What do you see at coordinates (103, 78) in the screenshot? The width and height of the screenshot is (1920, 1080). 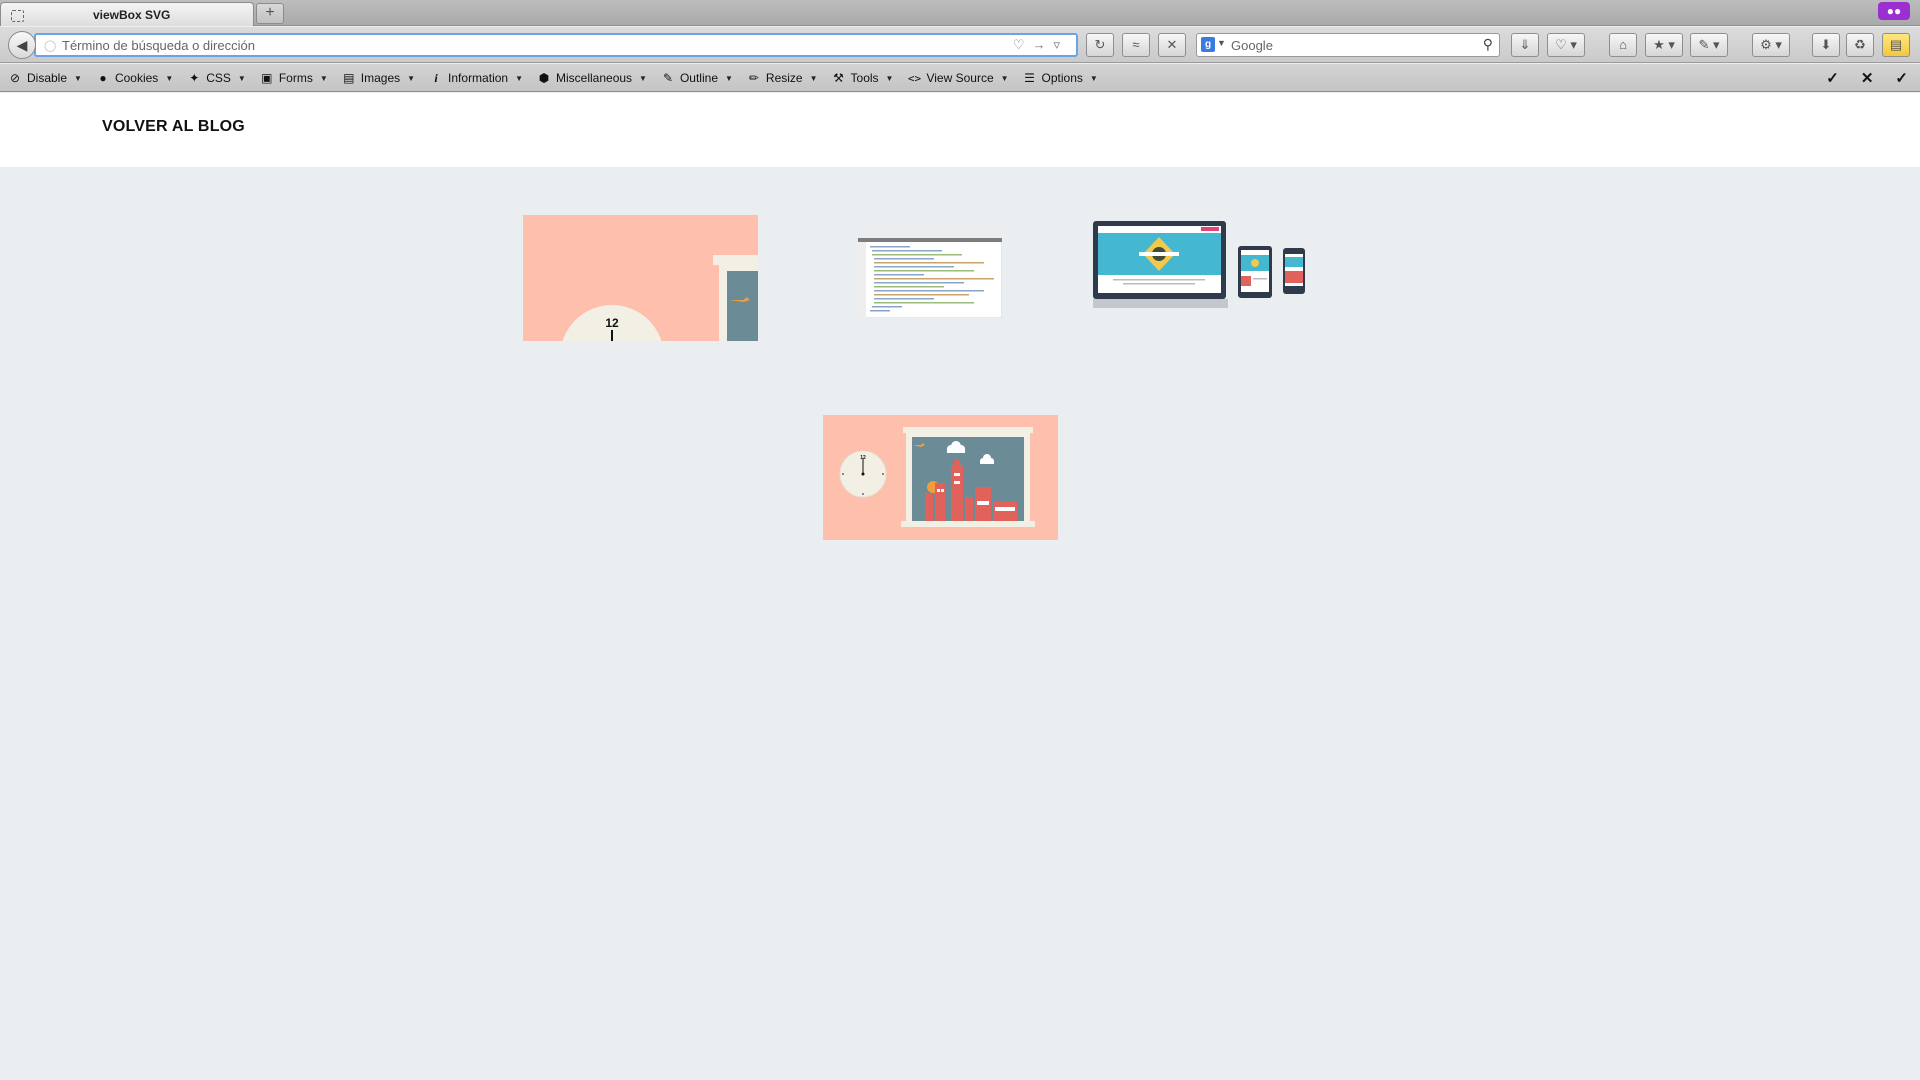 I see `cookie-person-icon: ●` at bounding box center [103, 78].